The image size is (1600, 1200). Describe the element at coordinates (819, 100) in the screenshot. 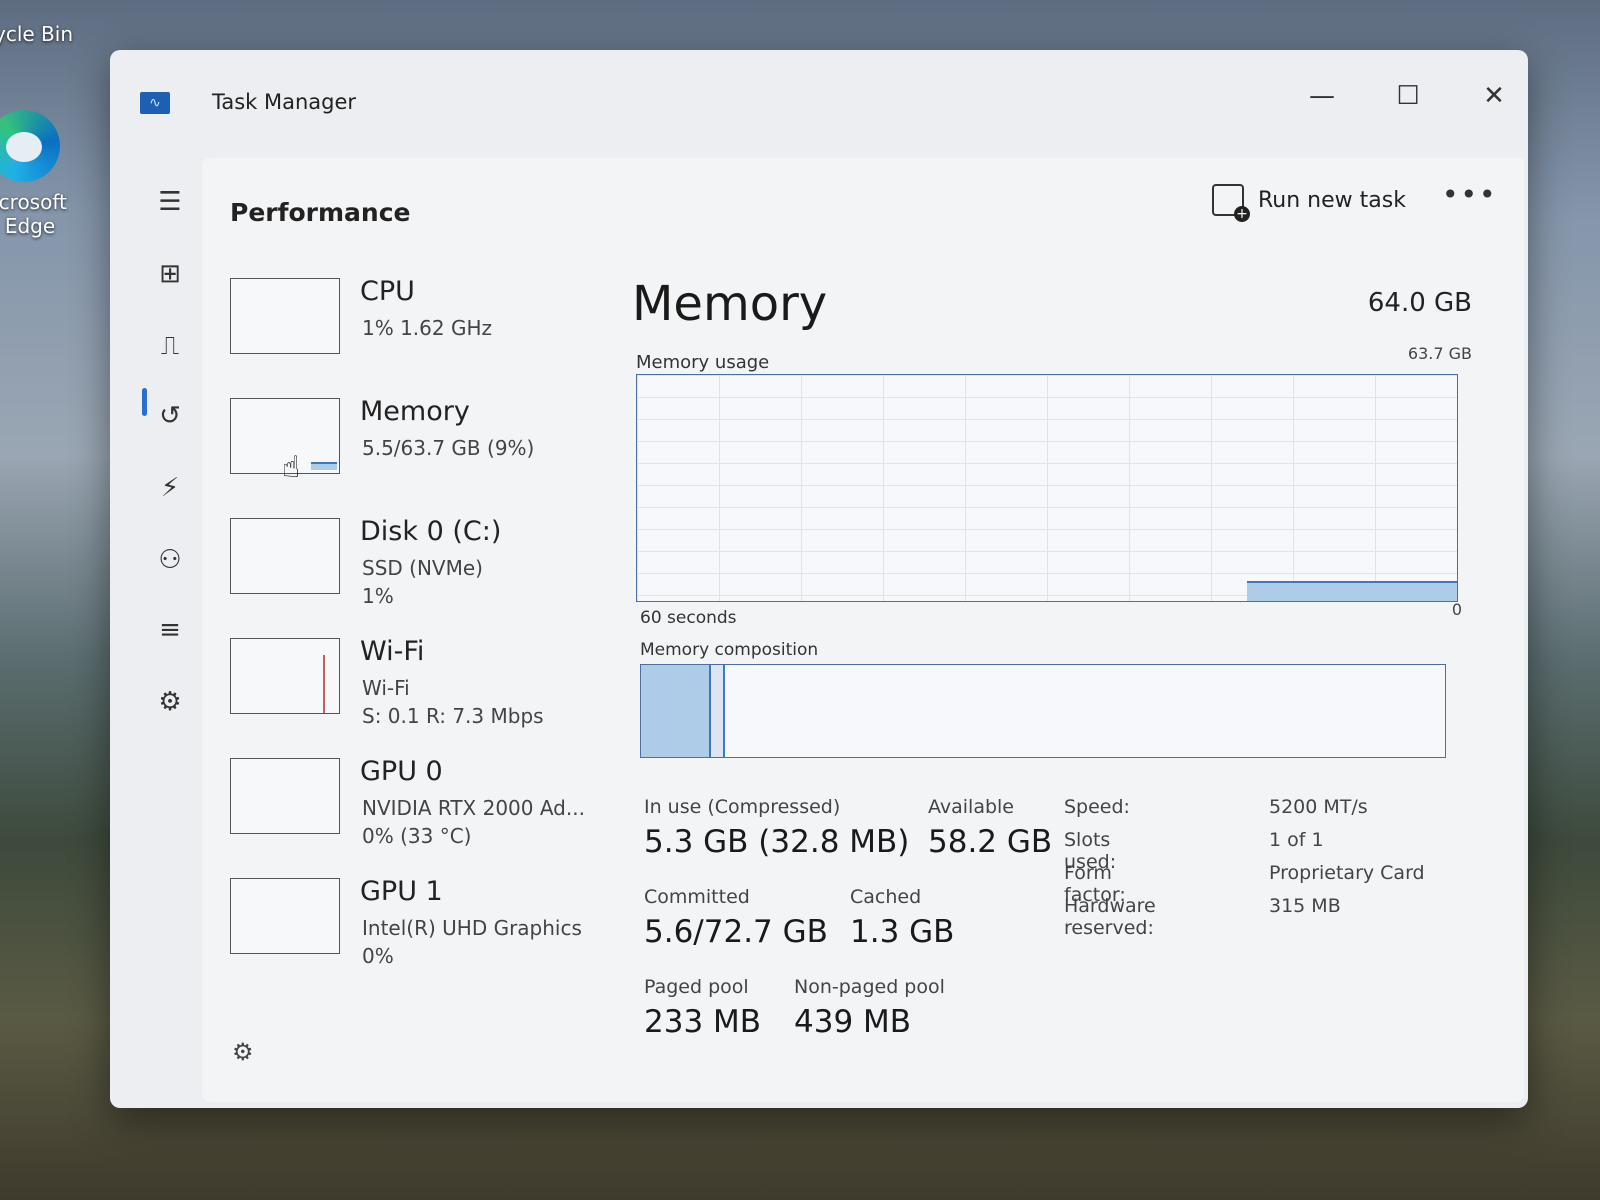

I see `title-bar: ∿ Task Manager — ☐ ✕` at that location.